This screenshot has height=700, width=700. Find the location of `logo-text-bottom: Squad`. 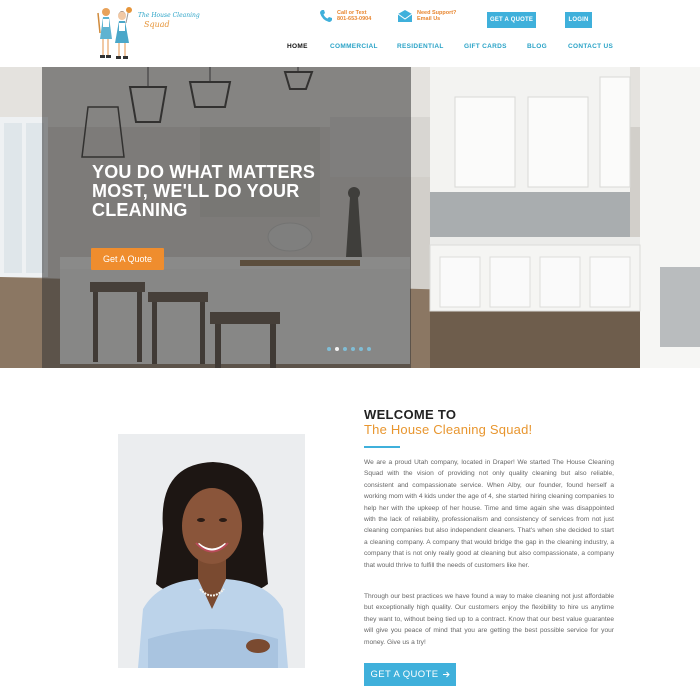

logo-text-bottom: Squad is located at coordinates (157, 24).